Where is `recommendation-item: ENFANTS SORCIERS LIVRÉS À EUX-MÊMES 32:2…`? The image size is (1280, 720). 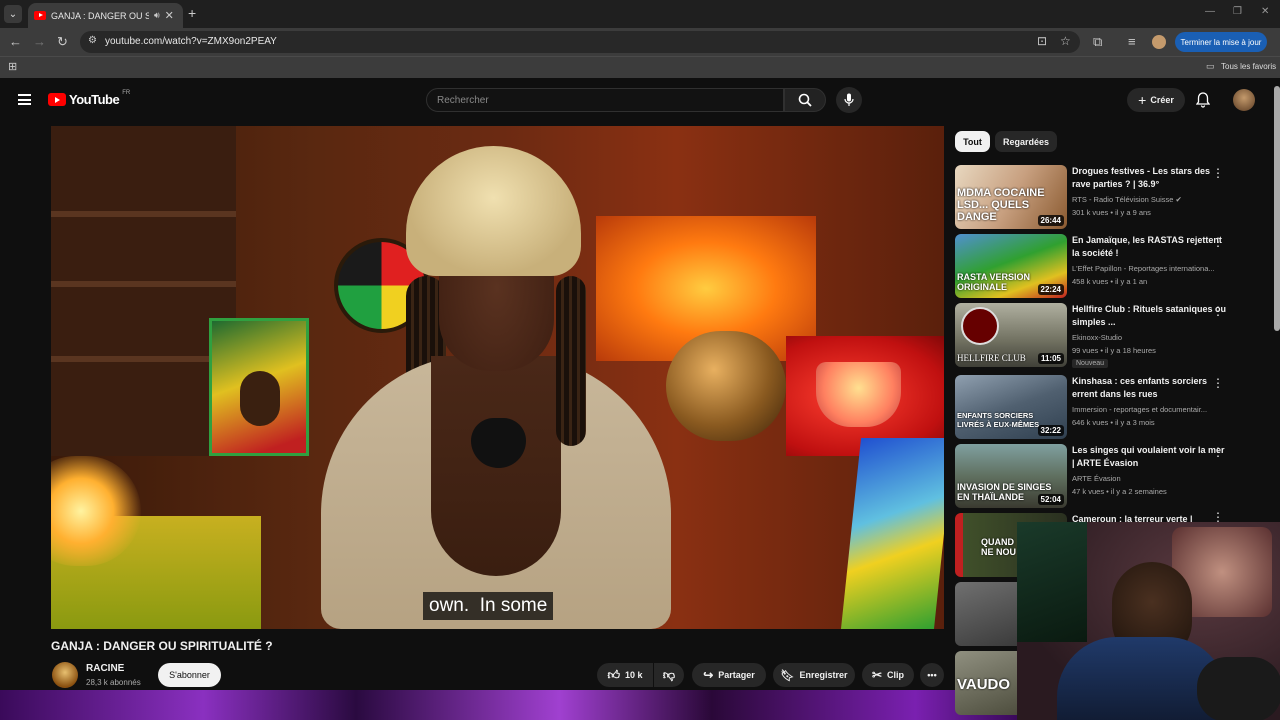 recommendation-item: ENFANTS SORCIERS LIVRÉS À EUX-MÊMES 32:2… is located at coordinates (1115, 407).